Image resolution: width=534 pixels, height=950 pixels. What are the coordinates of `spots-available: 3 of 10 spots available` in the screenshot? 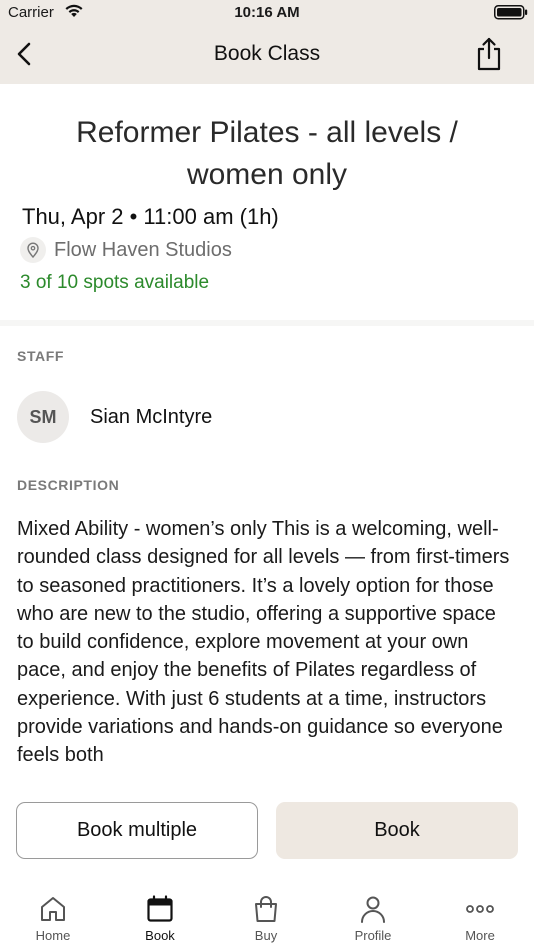 It's located at (115, 282).